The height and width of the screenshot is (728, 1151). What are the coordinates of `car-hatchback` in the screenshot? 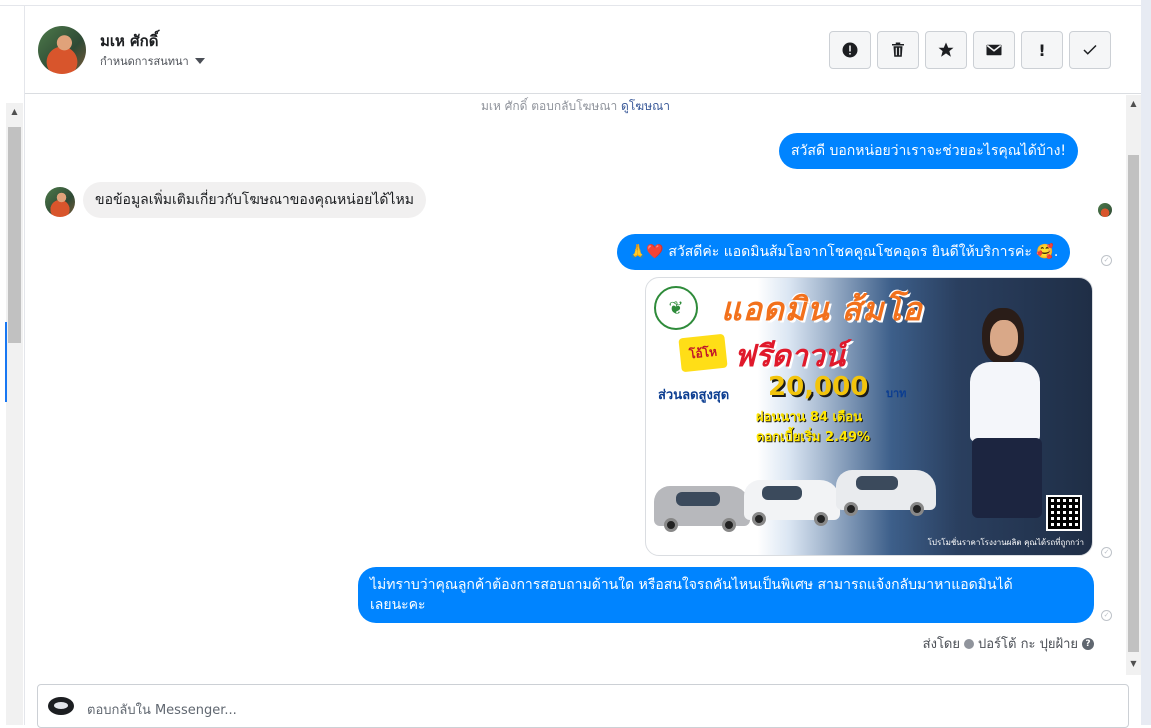 It's located at (702, 509).